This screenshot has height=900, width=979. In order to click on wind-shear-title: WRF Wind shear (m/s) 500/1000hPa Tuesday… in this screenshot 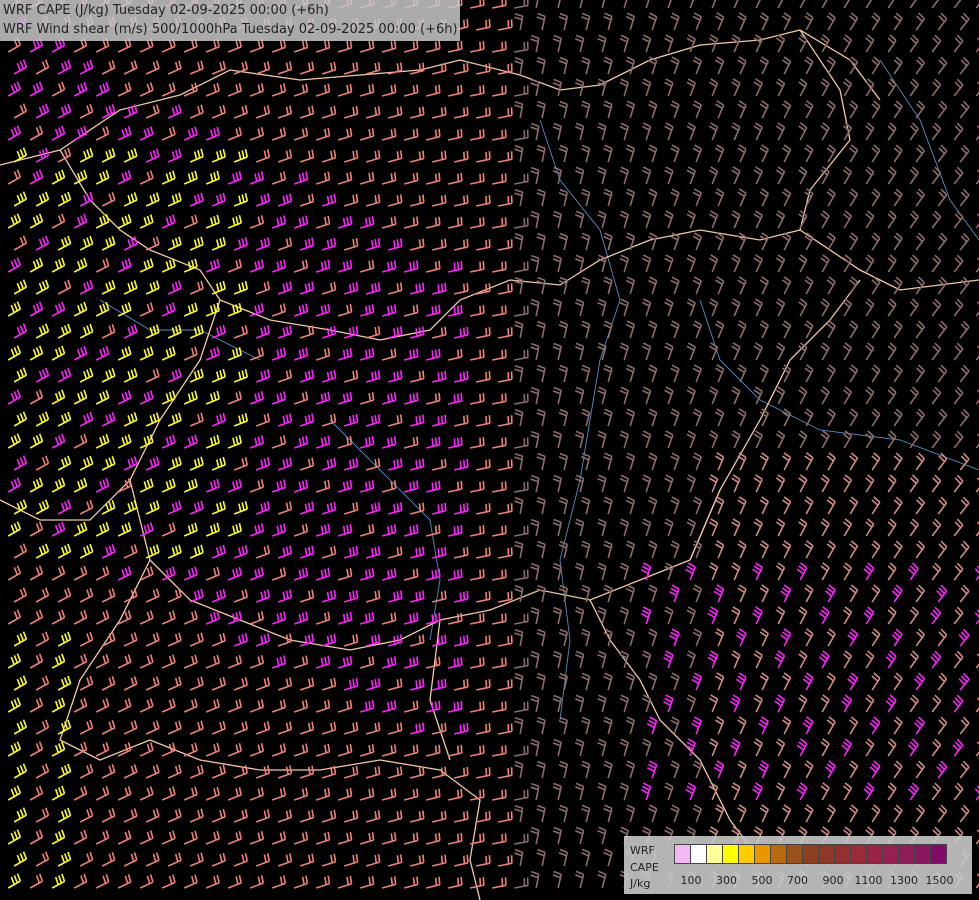, I will do `click(230, 29)`.